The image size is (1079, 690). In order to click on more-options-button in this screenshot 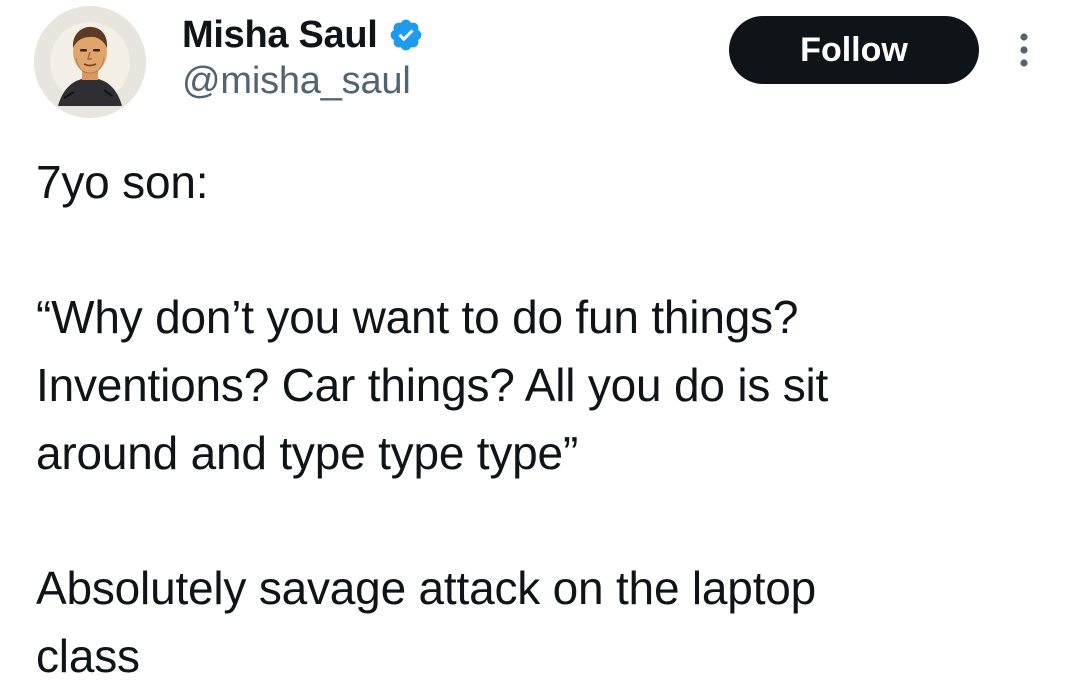, I will do `click(1024, 50)`.